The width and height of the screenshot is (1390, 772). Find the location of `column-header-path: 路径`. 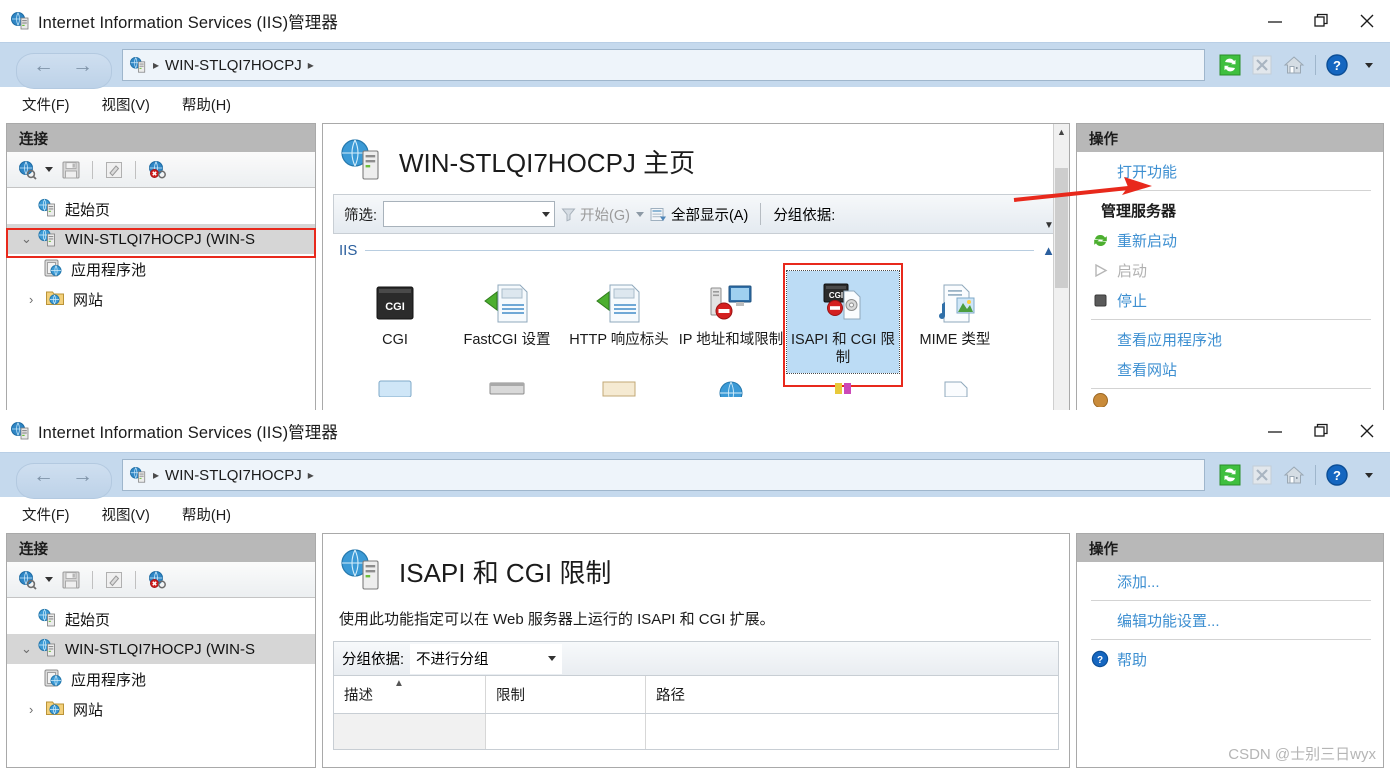

column-header-path: 路径 is located at coordinates (852, 694).